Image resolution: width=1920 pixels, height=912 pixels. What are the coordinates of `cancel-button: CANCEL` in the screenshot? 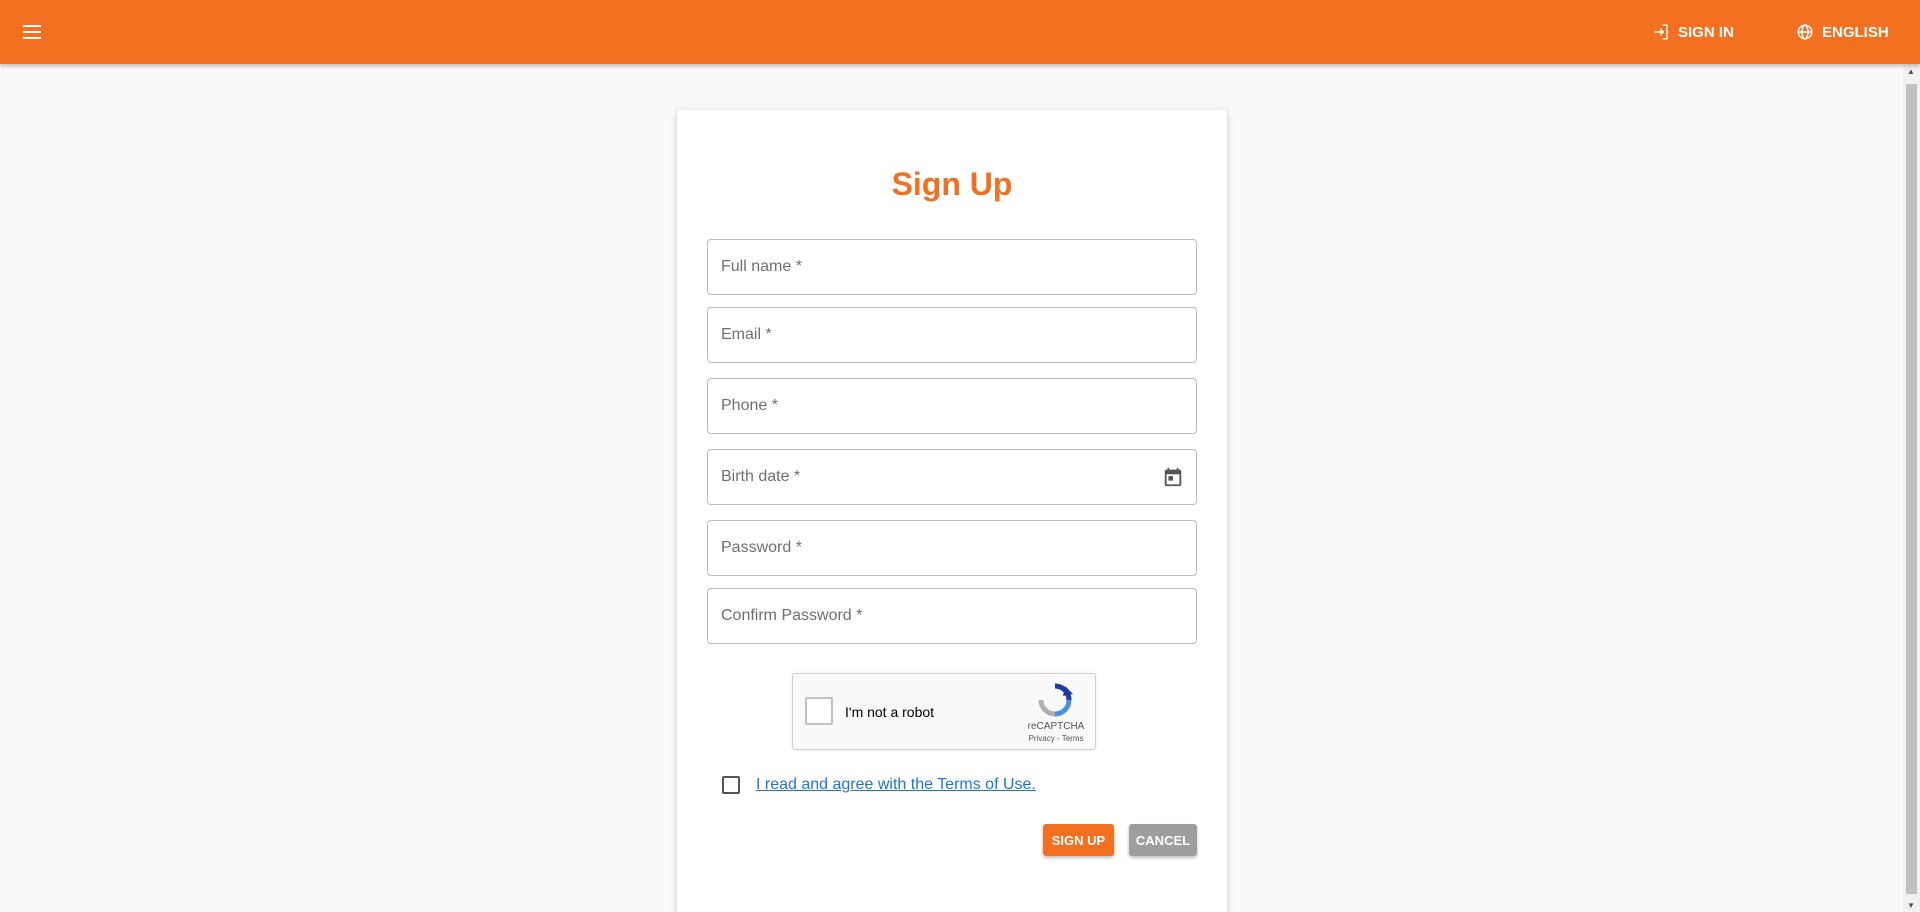 It's located at (1163, 840).